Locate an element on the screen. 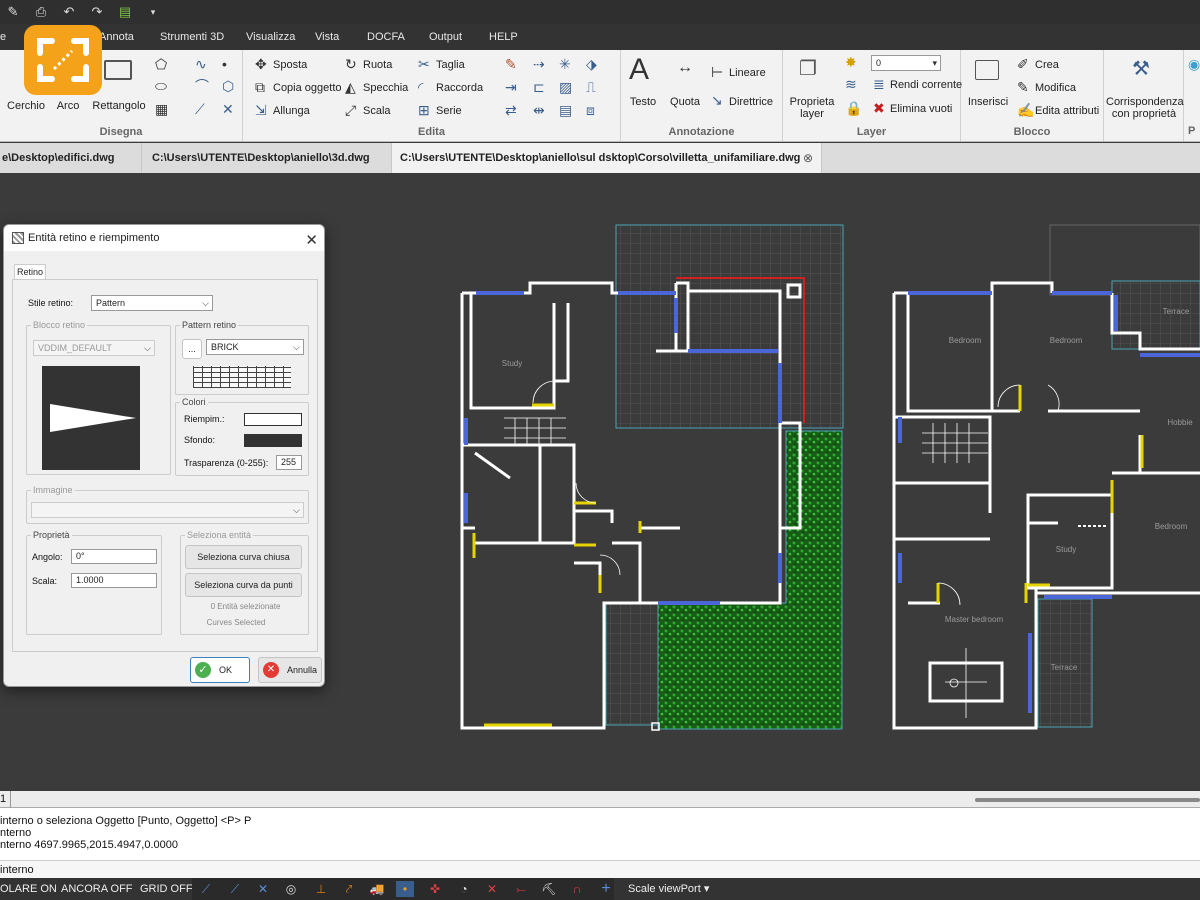 The width and height of the screenshot is (1200, 900). offset-icon: ⊏ is located at coordinates (539, 87).